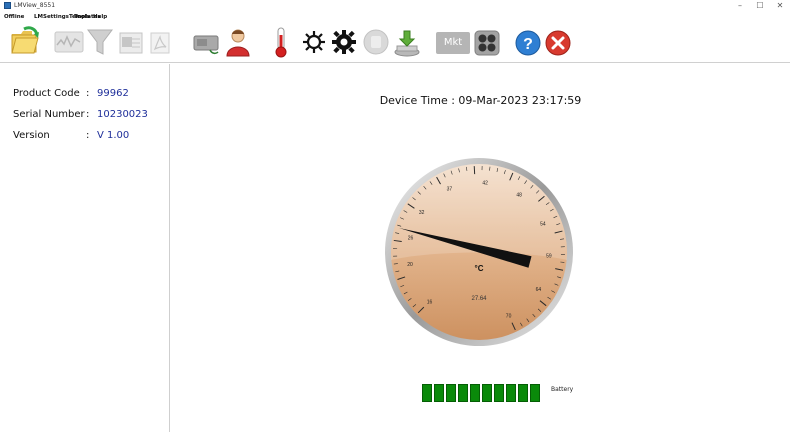  I want to click on grid-dots-icon, so click(487, 43).